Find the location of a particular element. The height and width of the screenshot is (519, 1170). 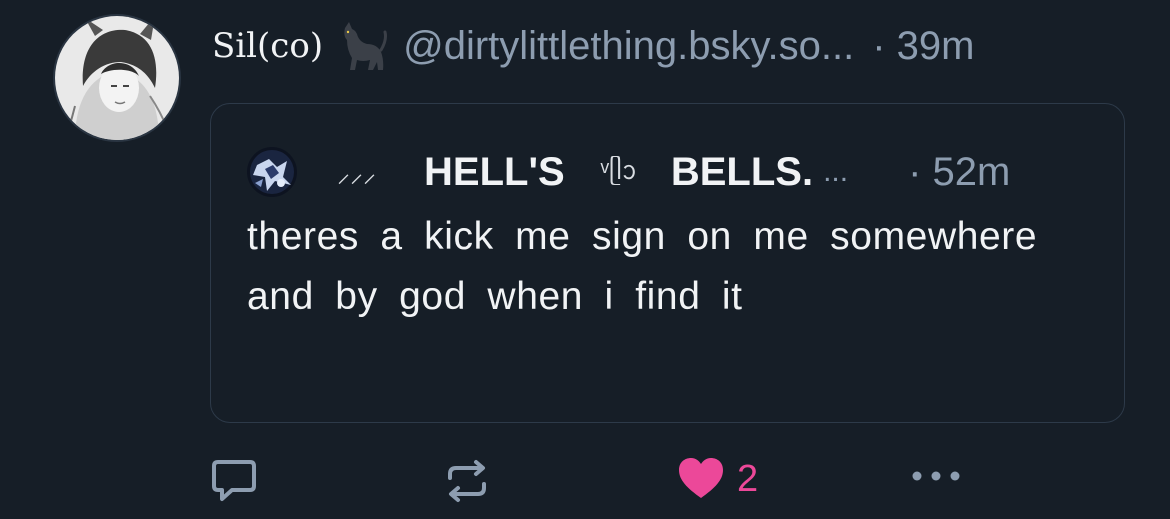

quoted-post-time: · 52m is located at coordinates (959, 172).